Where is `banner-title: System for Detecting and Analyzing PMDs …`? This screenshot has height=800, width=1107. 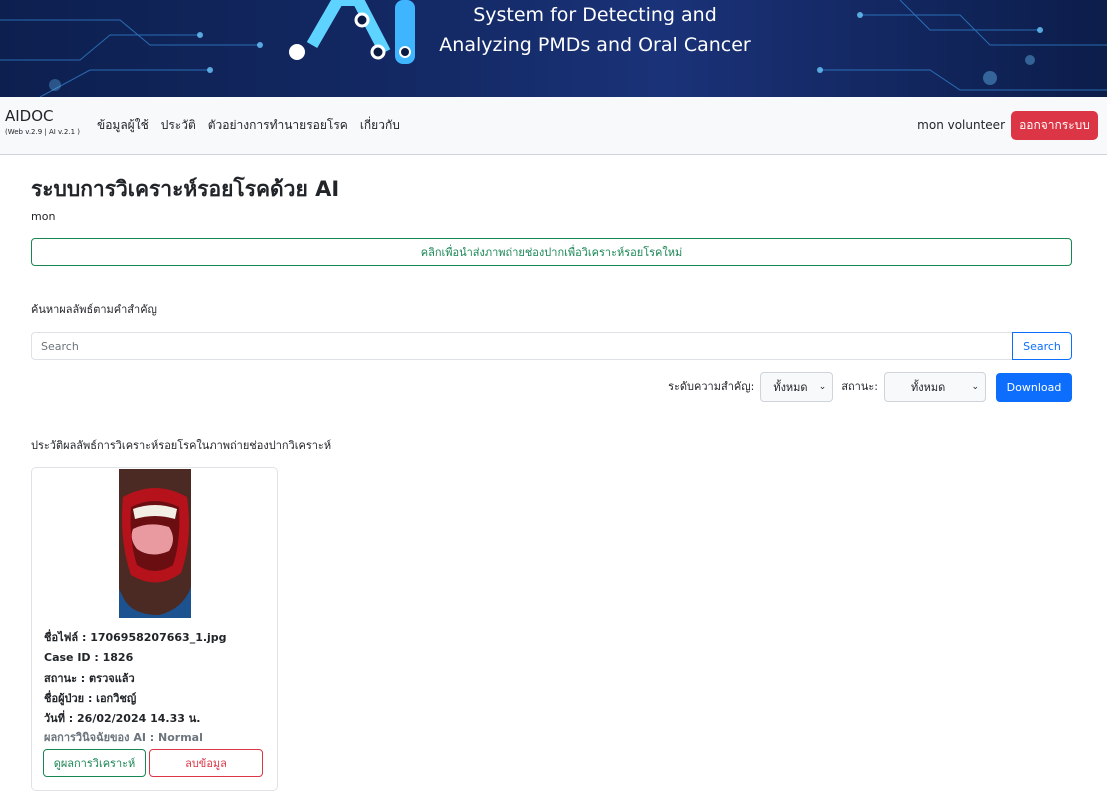
banner-title: System for Detecting and Analyzing PMDs … is located at coordinates (595, 30).